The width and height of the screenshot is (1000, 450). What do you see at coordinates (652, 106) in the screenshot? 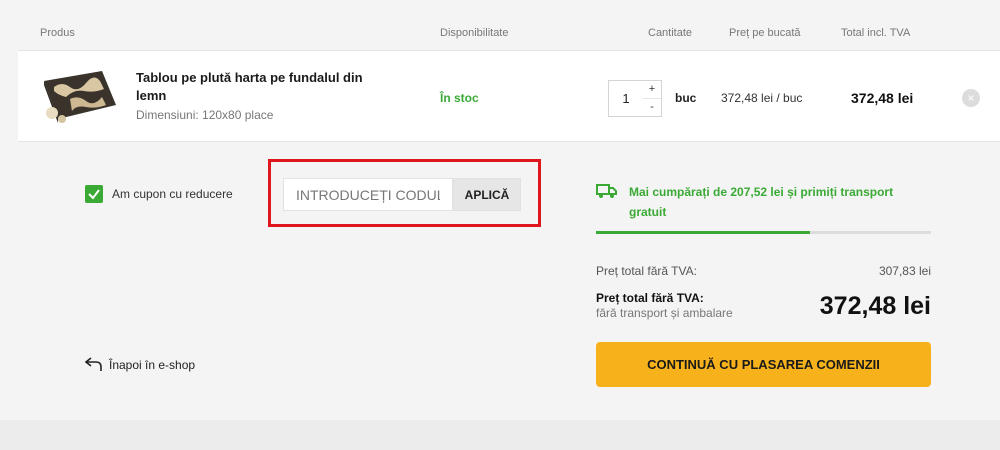
I see `quantity-decrease-button: -` at bounding box center [652, 106].